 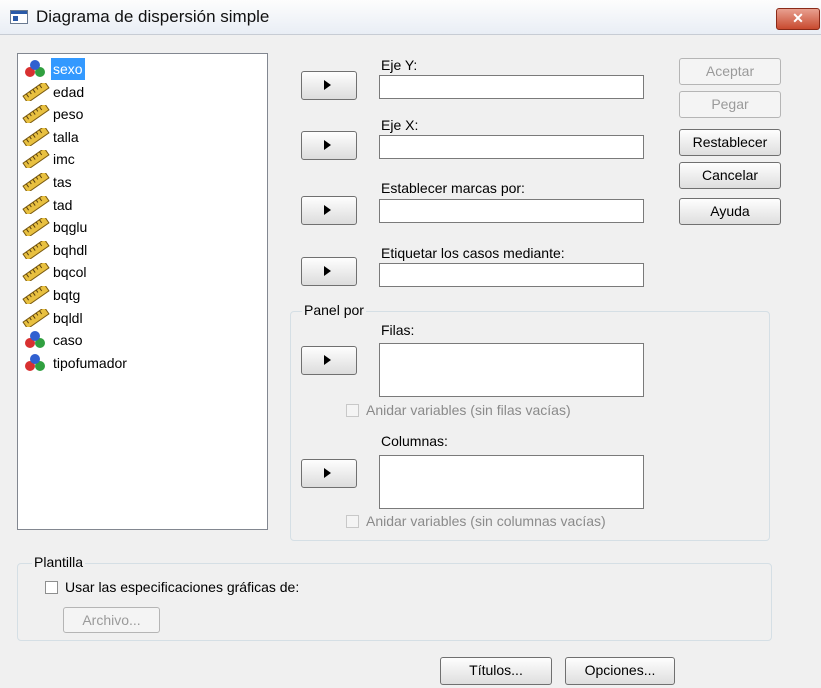 What do you see at coordinates (511, 275) in the screenshot?
I see `label-cases-field` at bounding box center [511, 275].